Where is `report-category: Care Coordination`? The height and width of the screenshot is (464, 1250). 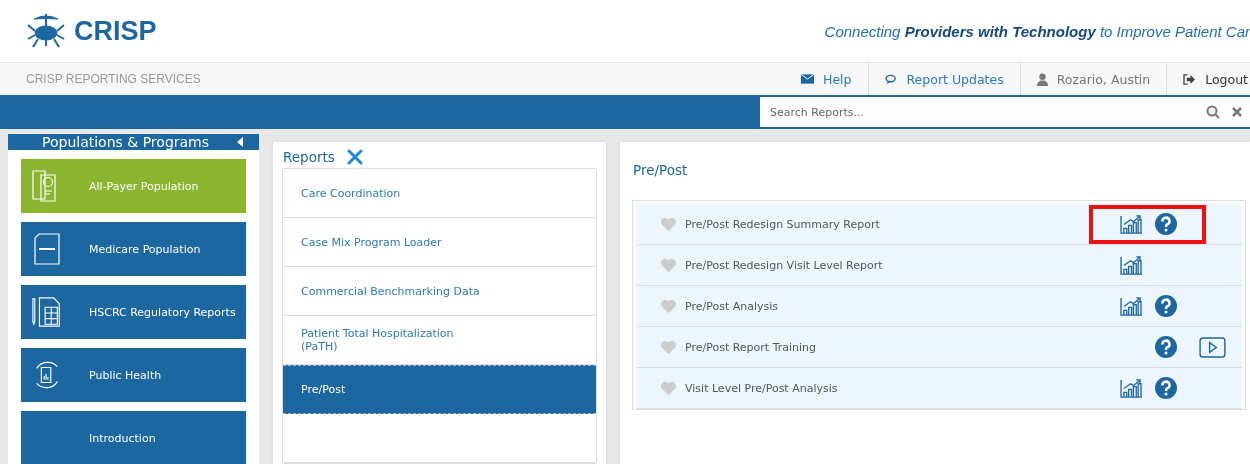 report-category: Care Coordination is located at coordinates (439, 193).